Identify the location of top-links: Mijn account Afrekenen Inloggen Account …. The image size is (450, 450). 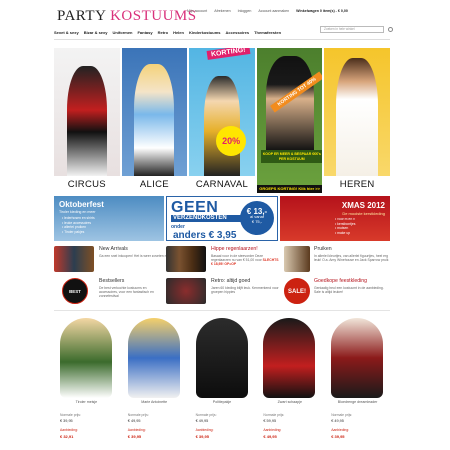
(267, 11).